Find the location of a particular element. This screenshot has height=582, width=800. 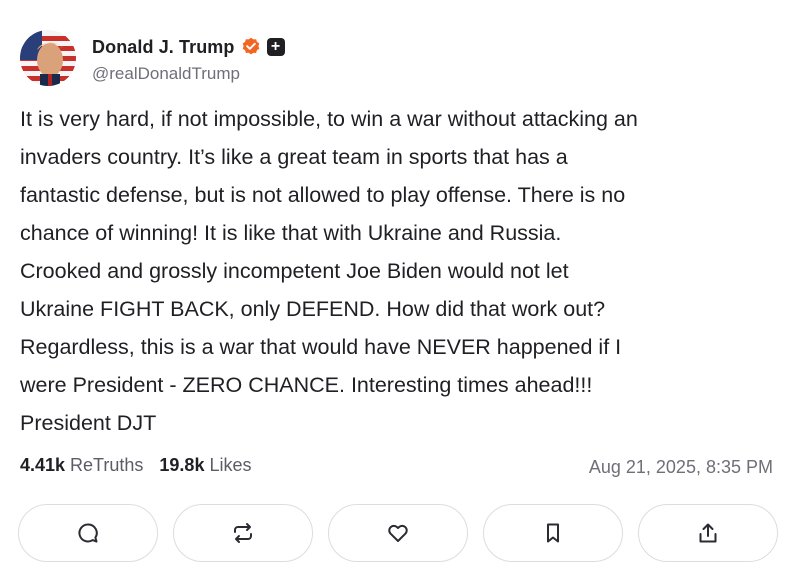

reply-button is located at coordinates (88, 533).